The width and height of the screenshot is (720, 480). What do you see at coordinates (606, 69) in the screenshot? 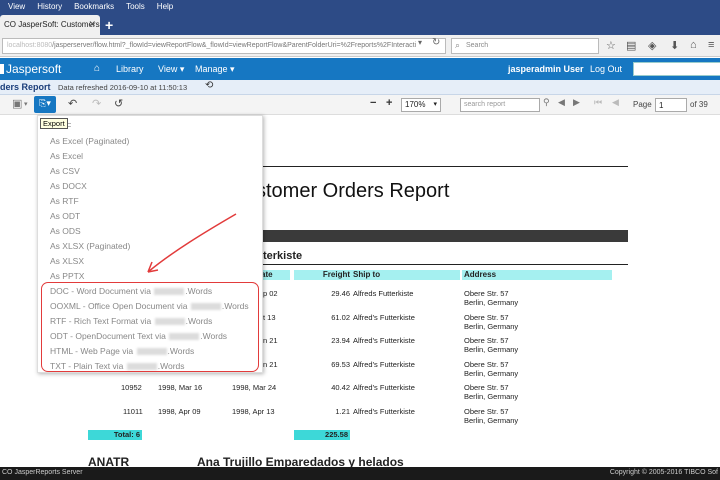
I see `logout-link: Log Out` at bounding box center [606, 69].